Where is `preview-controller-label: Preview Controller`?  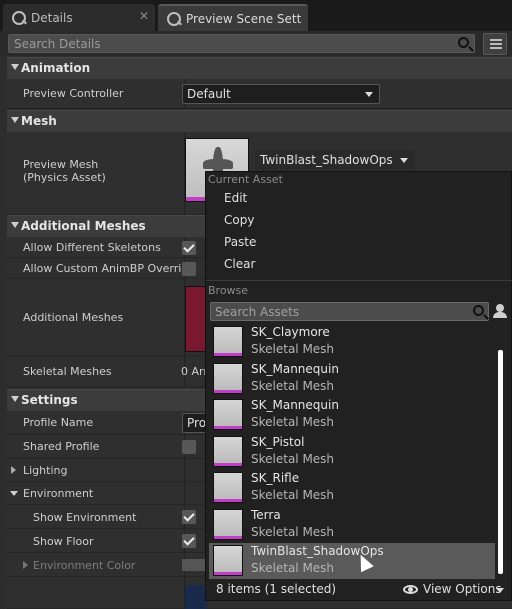 preview-controller-label: Preview Controller is located at coordinates (73, 93).